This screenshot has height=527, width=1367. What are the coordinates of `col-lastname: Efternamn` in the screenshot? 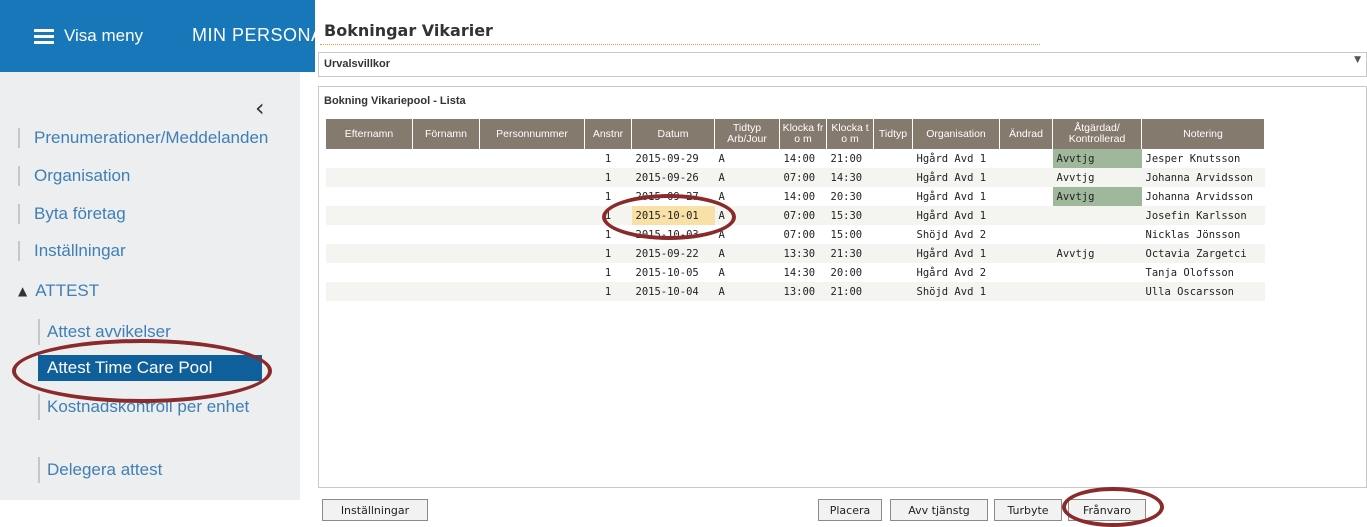 It's located at (369, 134).